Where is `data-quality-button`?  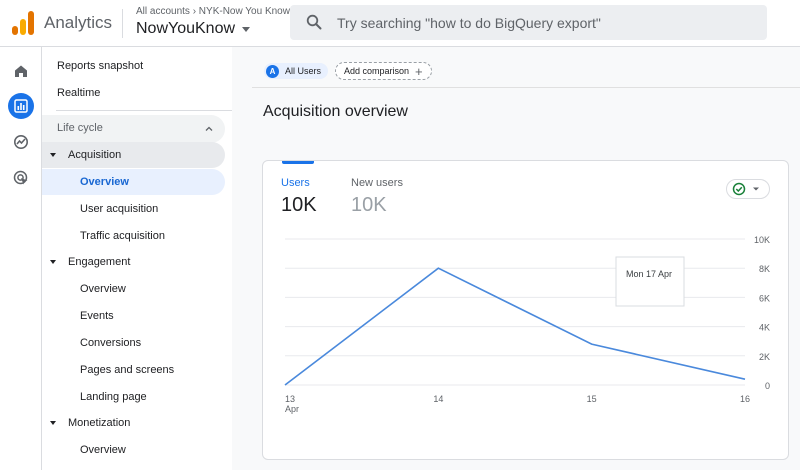 data-quality-button is located at coordinates (748, 189).